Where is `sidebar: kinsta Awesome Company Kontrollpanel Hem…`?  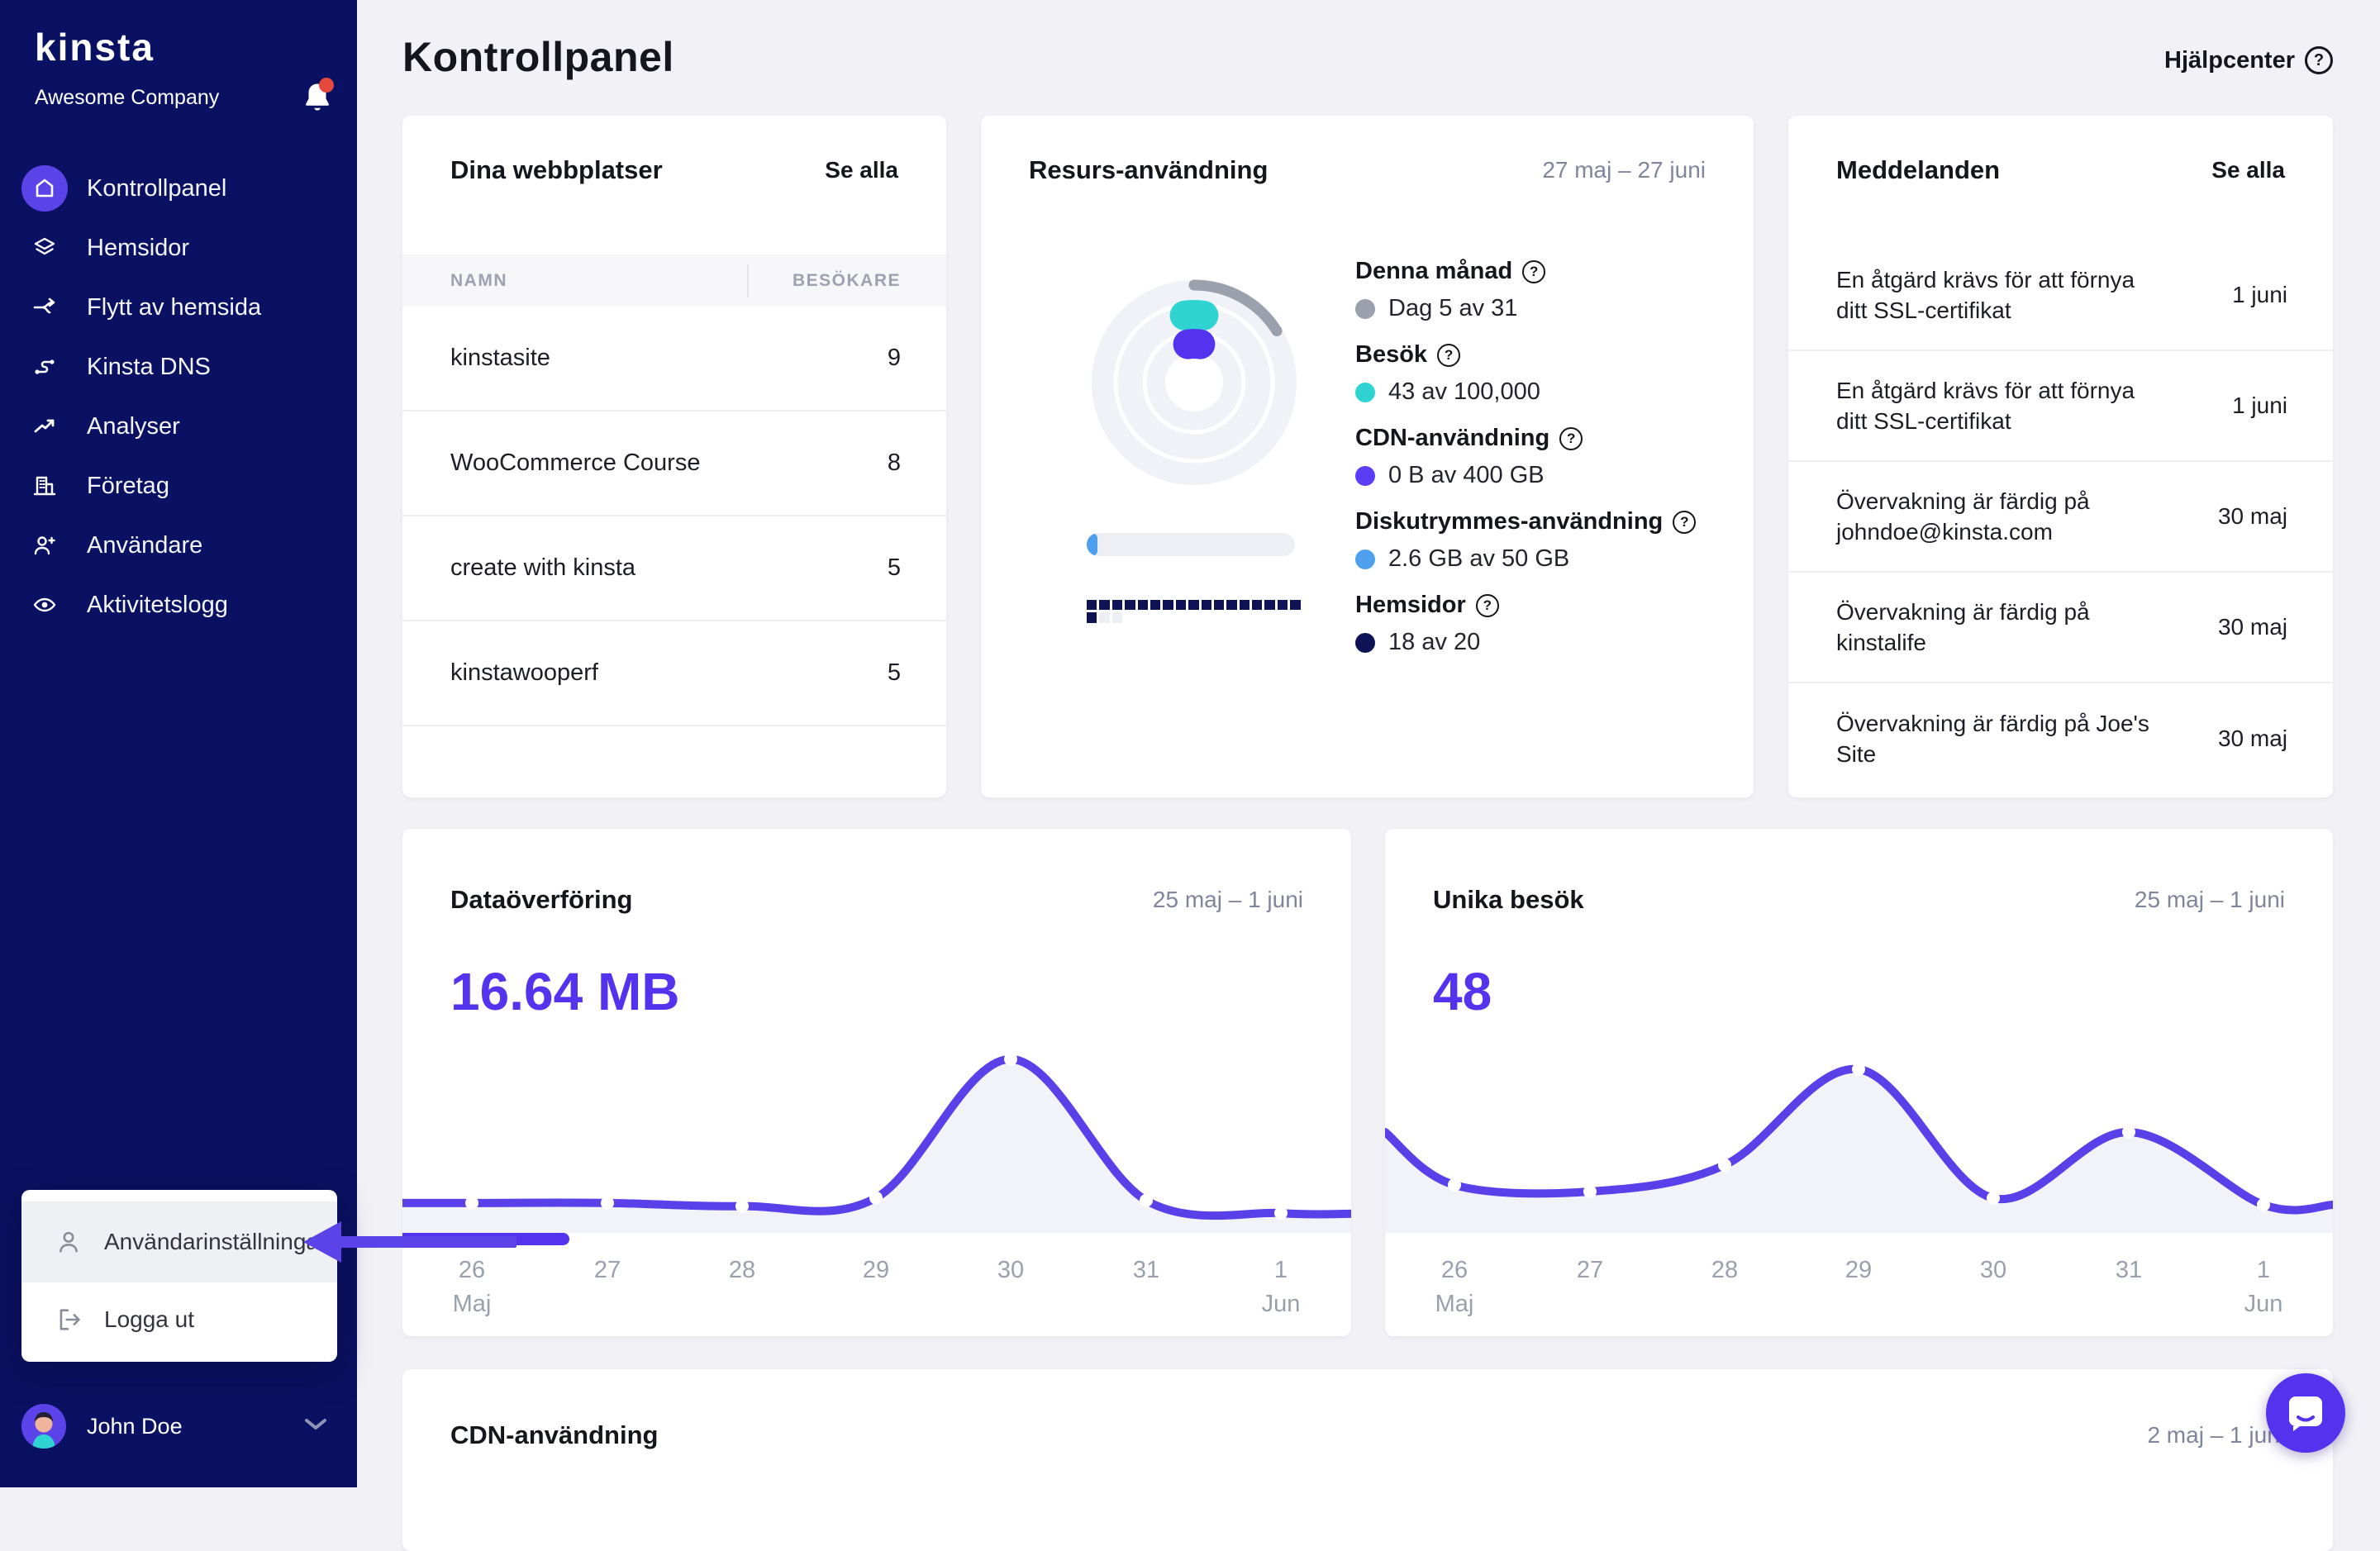 sidebar: kinsta Awesome Company Kontrollpanel Hem… is located at coordinates (178, 743).